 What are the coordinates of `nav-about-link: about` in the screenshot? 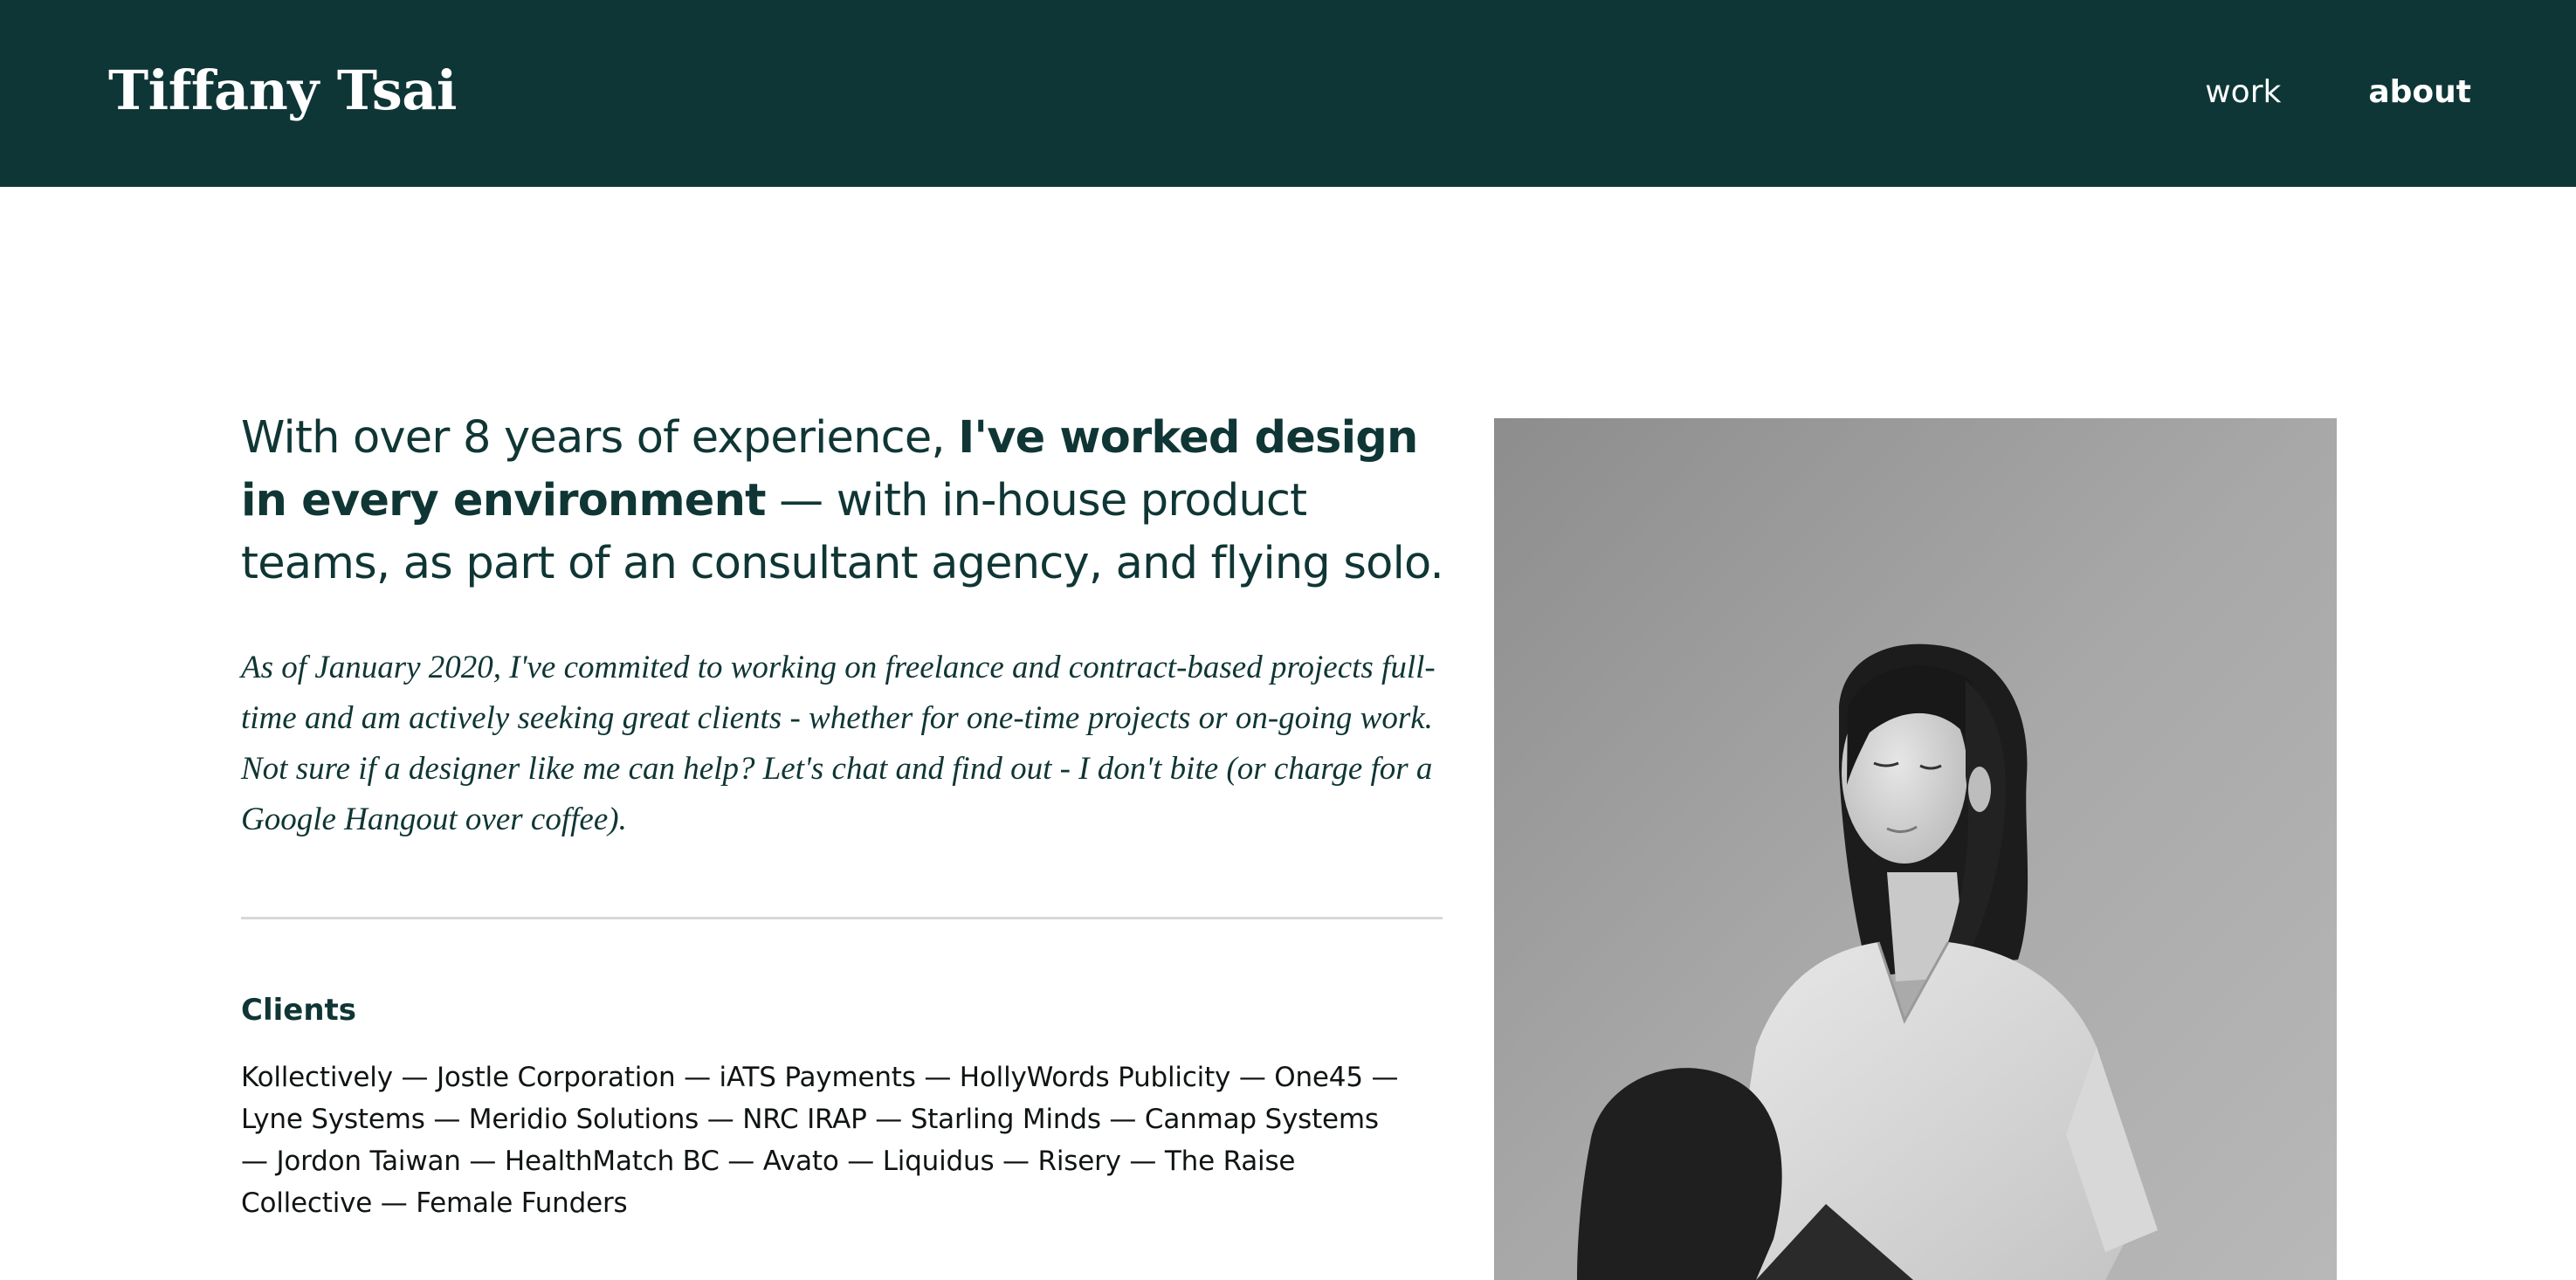 It's located at (2419, 92).